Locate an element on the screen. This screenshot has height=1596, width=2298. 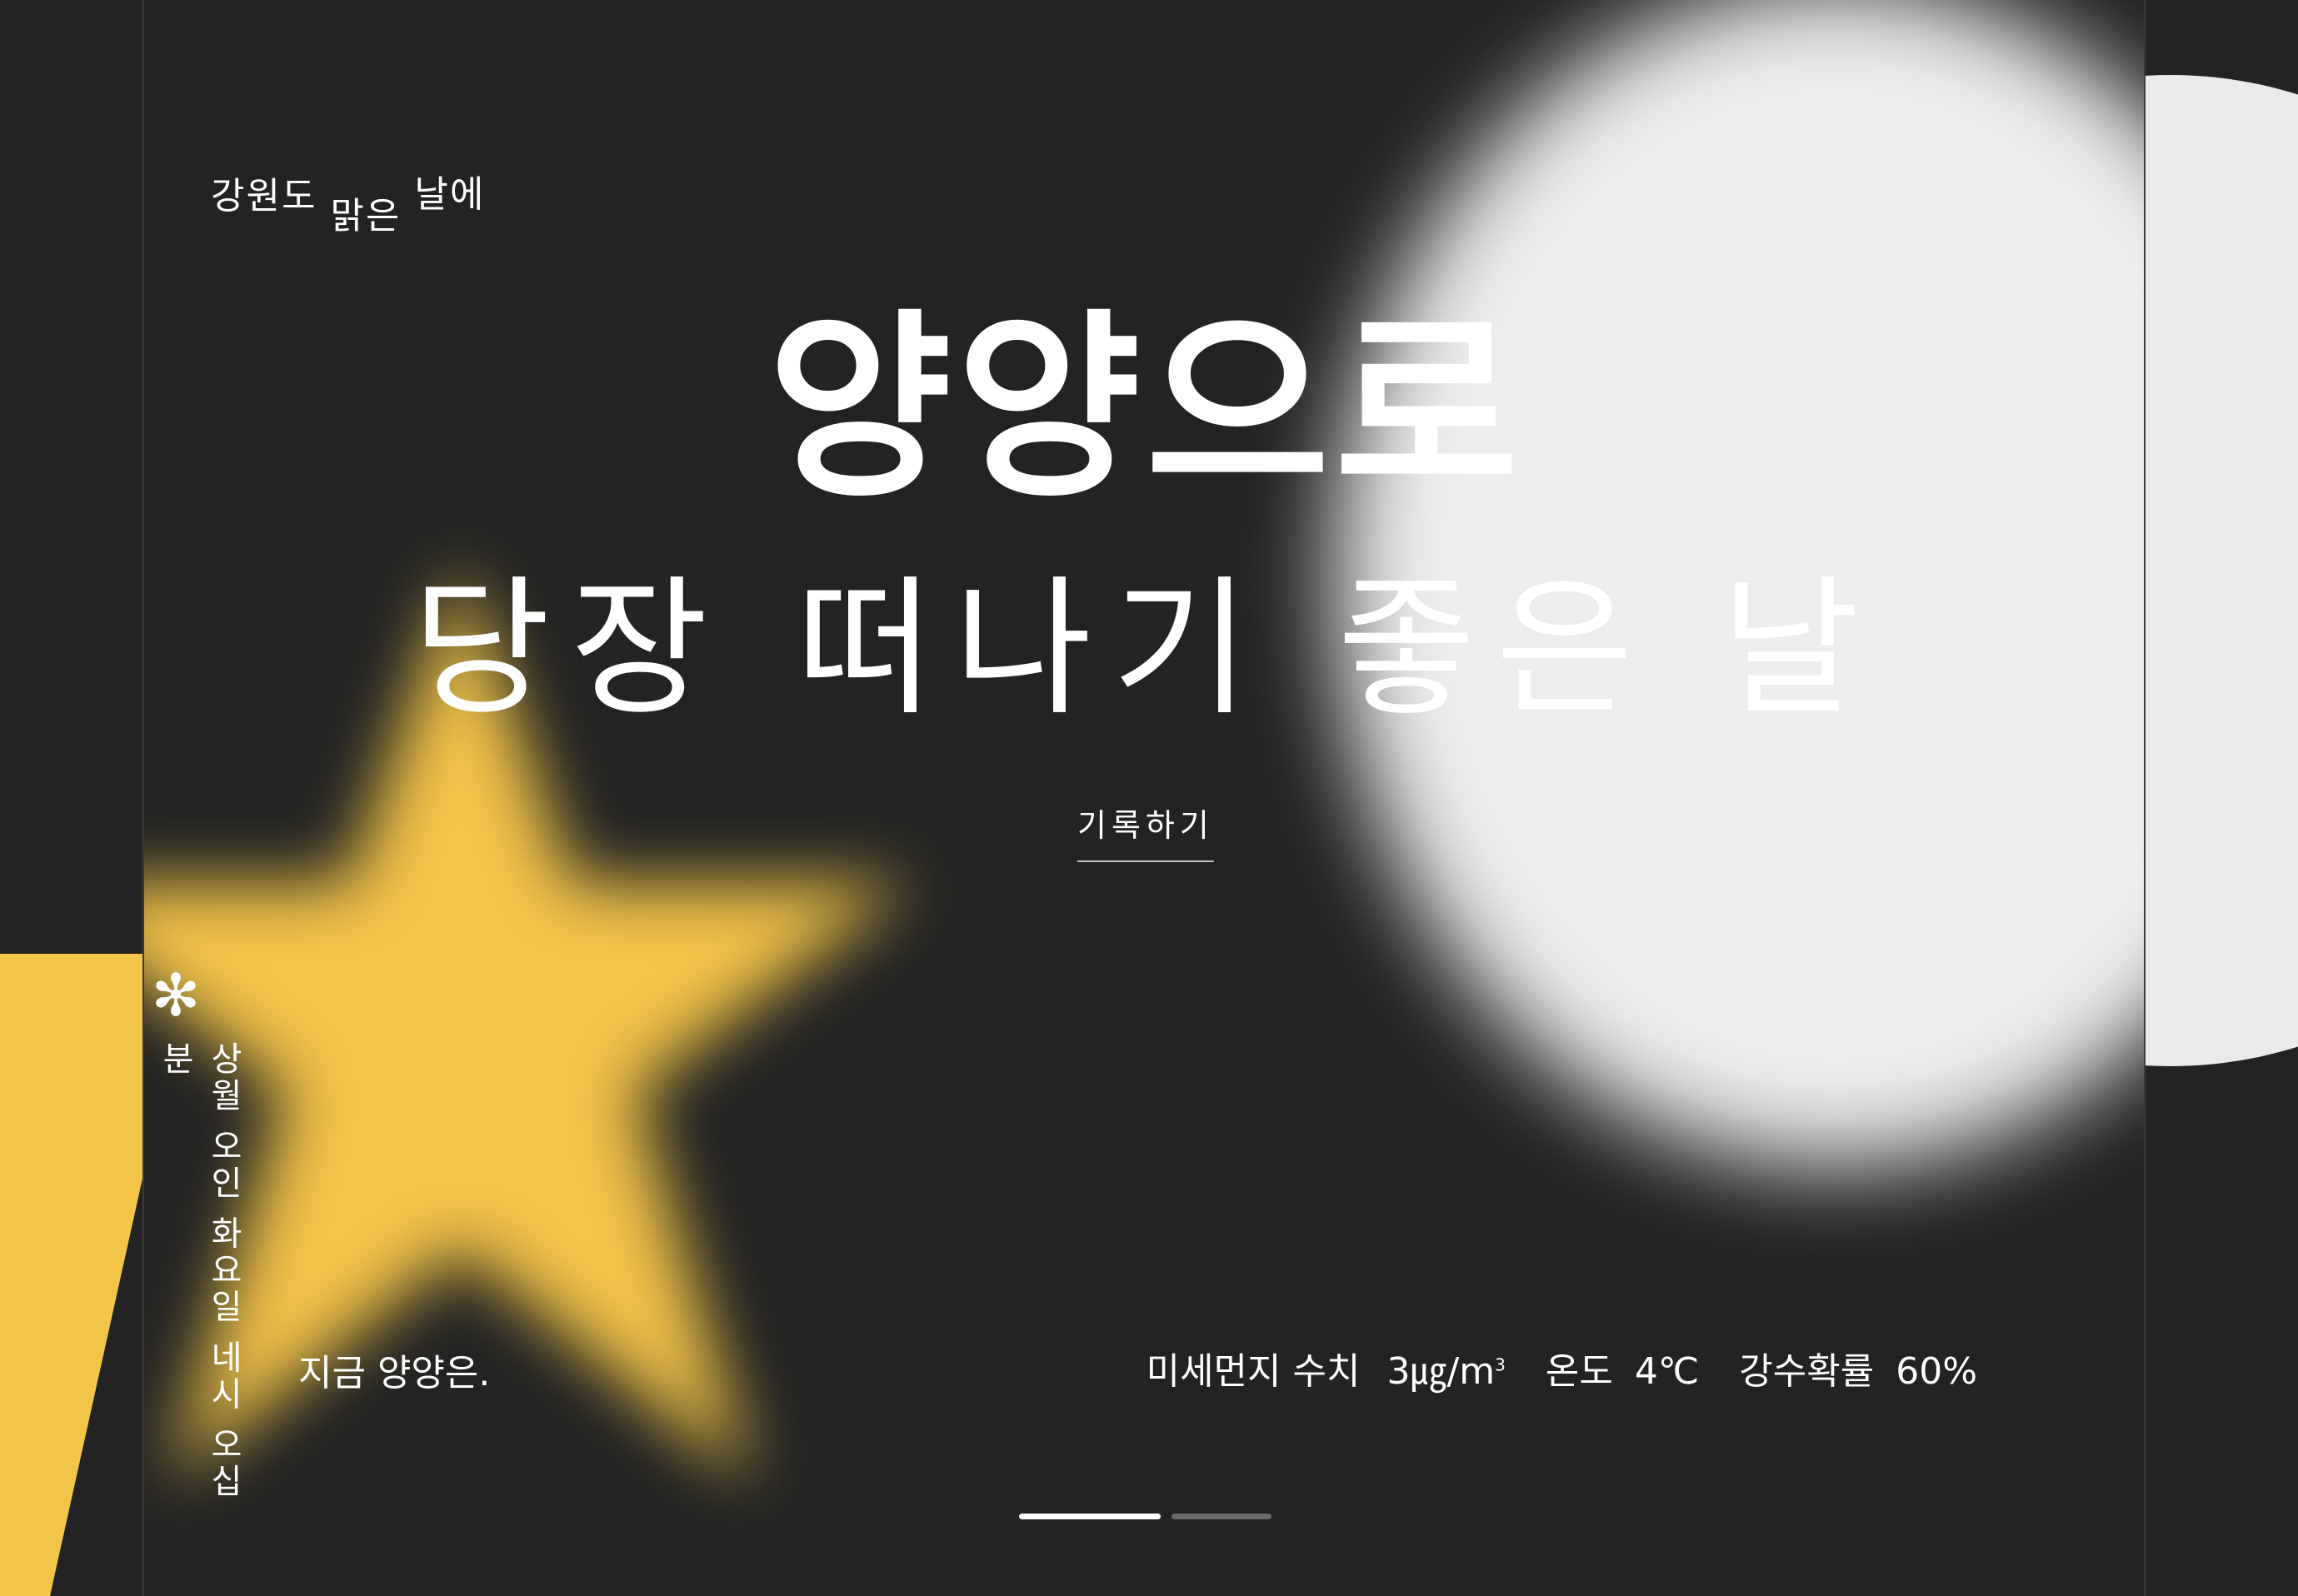
asterisk-icon: ✻ is located at coordinates (176, 995).